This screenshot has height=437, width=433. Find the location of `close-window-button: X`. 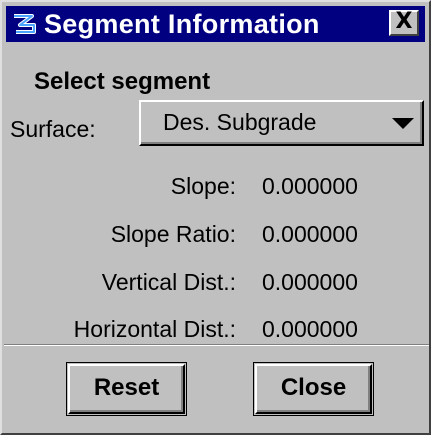

close-window-button: X is located at coordinates (404, 23).